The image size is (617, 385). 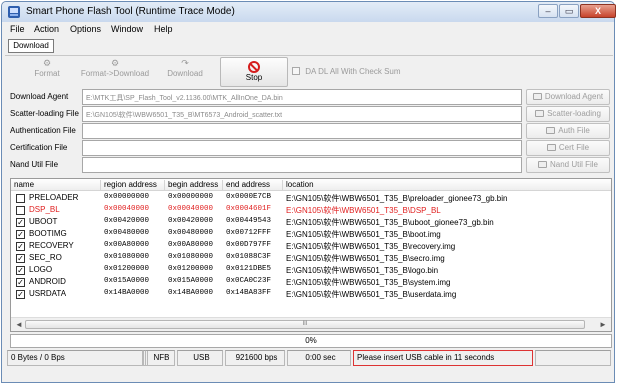 I want to click on column-location: location, so click(x=447, y=185).